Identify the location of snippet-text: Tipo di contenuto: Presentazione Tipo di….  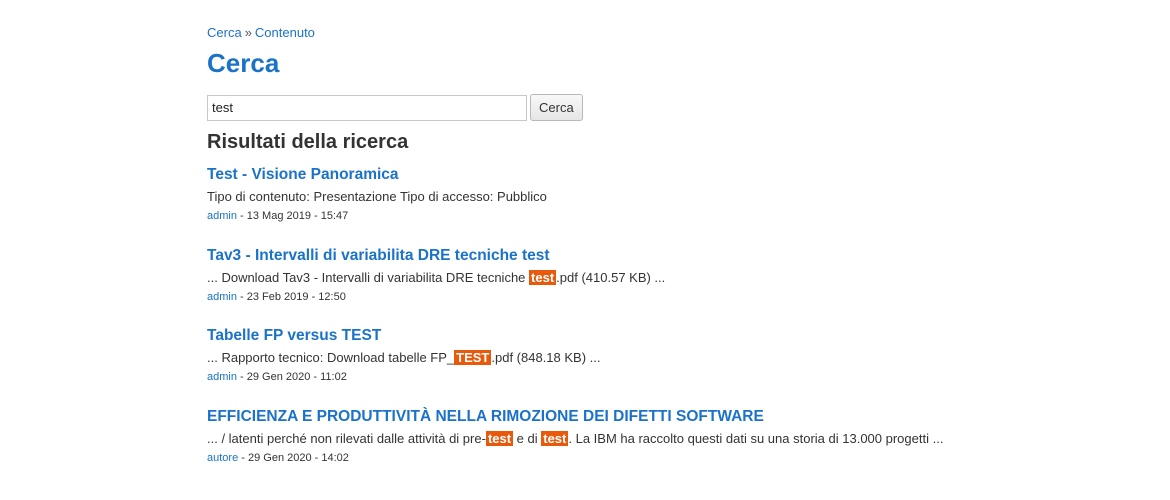
(377, 196).